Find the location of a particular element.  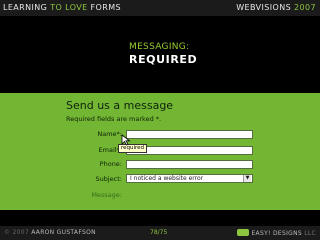

slide-number: 78/75 is located at coordinates (159, 232).